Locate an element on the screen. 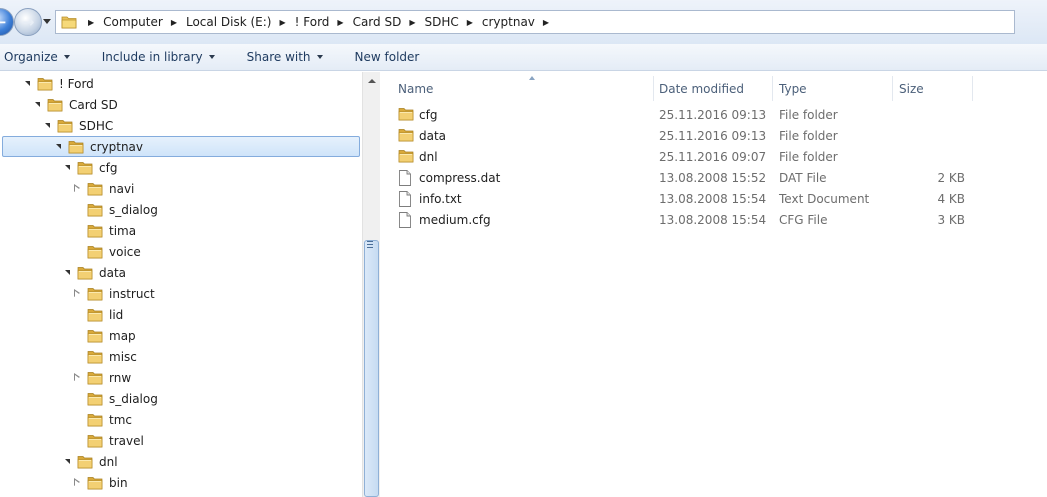  breadcrumb-item: ▶ ! Ford is located at coordinates (300, 22).